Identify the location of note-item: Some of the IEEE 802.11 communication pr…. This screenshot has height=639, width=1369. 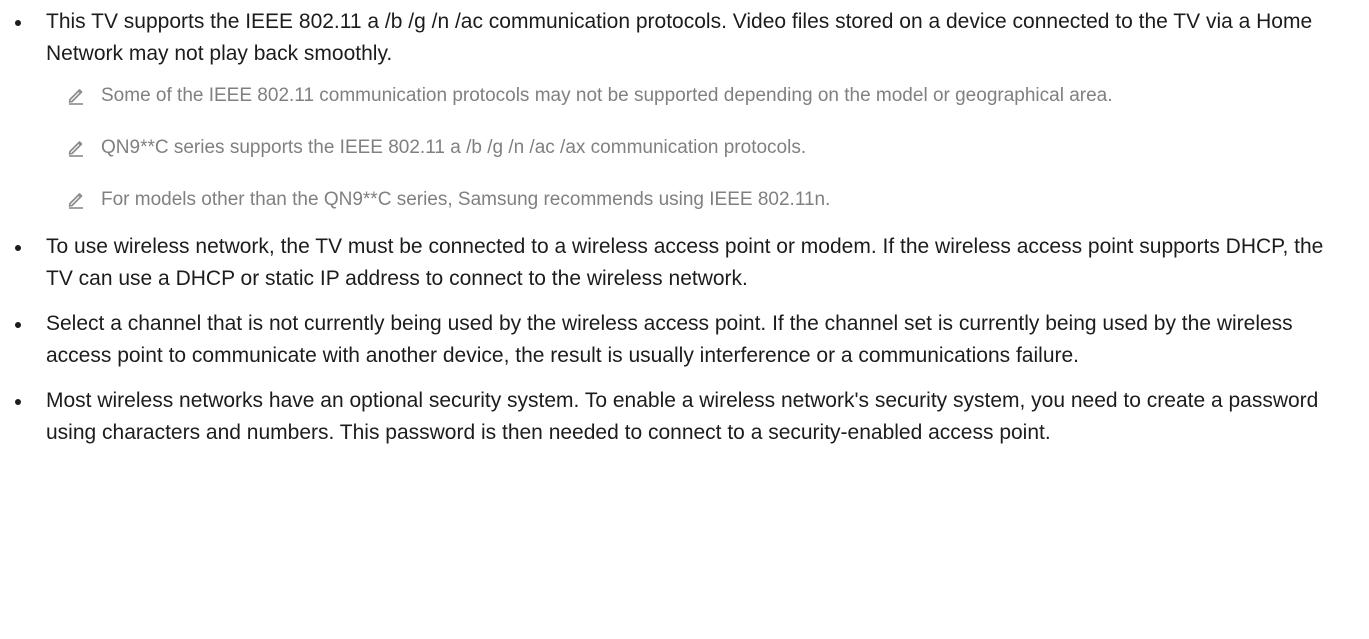
(684, 96).